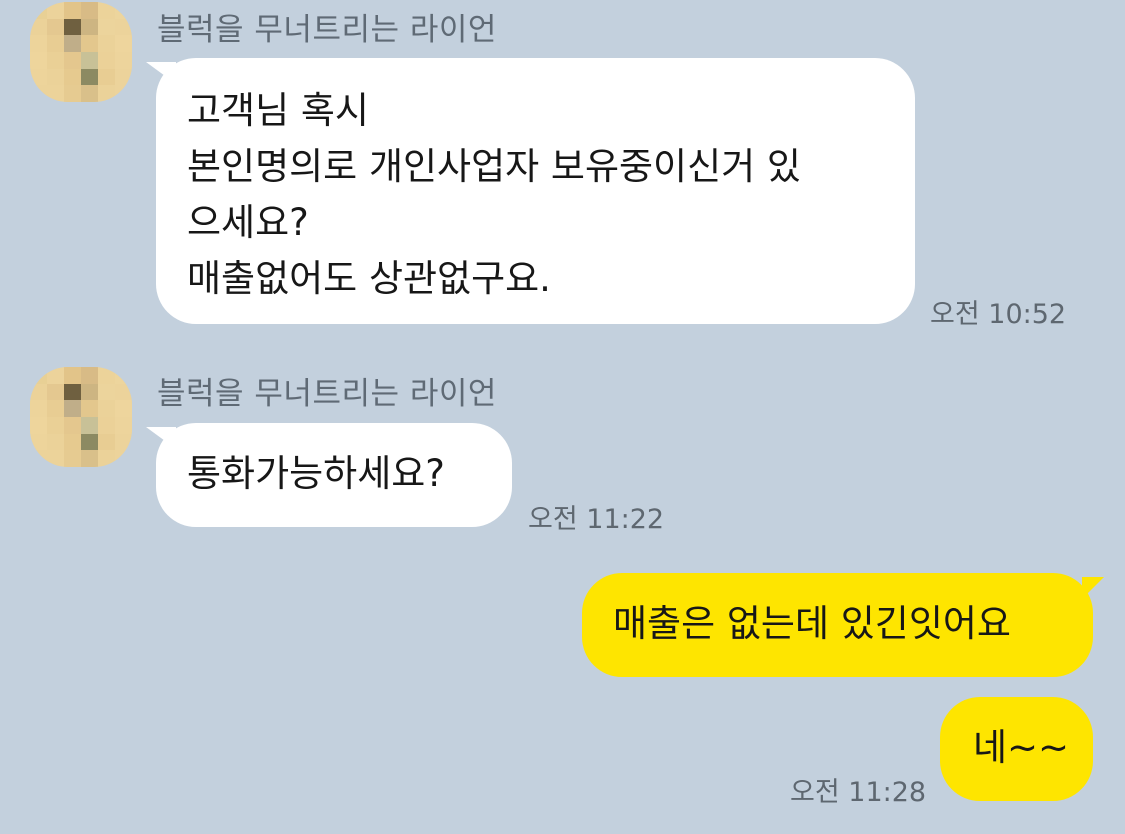 Image resolution: width=1125 pixels, height=834 pixels. I want to click on message-bubble: 매출은 없는데 있긴잇어요, so click(837, 625).